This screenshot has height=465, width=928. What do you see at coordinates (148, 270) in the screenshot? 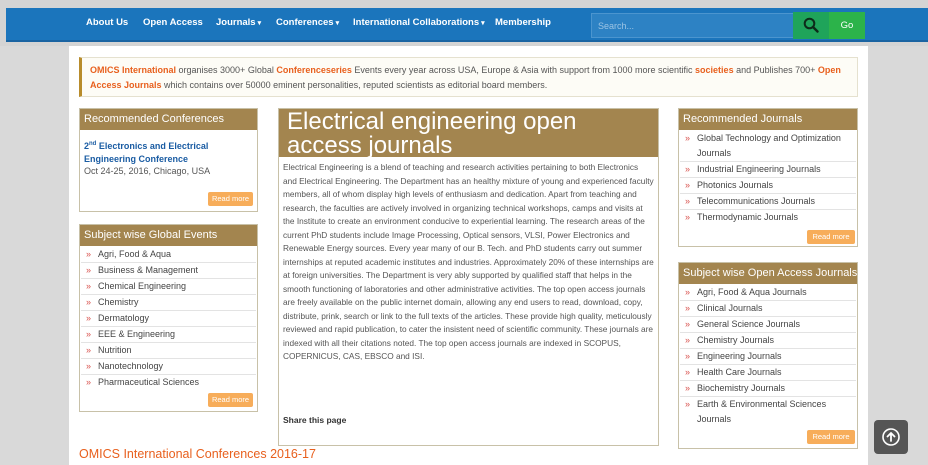
I see `list-item-label: Business & Management` at bounding box center [148, 270].